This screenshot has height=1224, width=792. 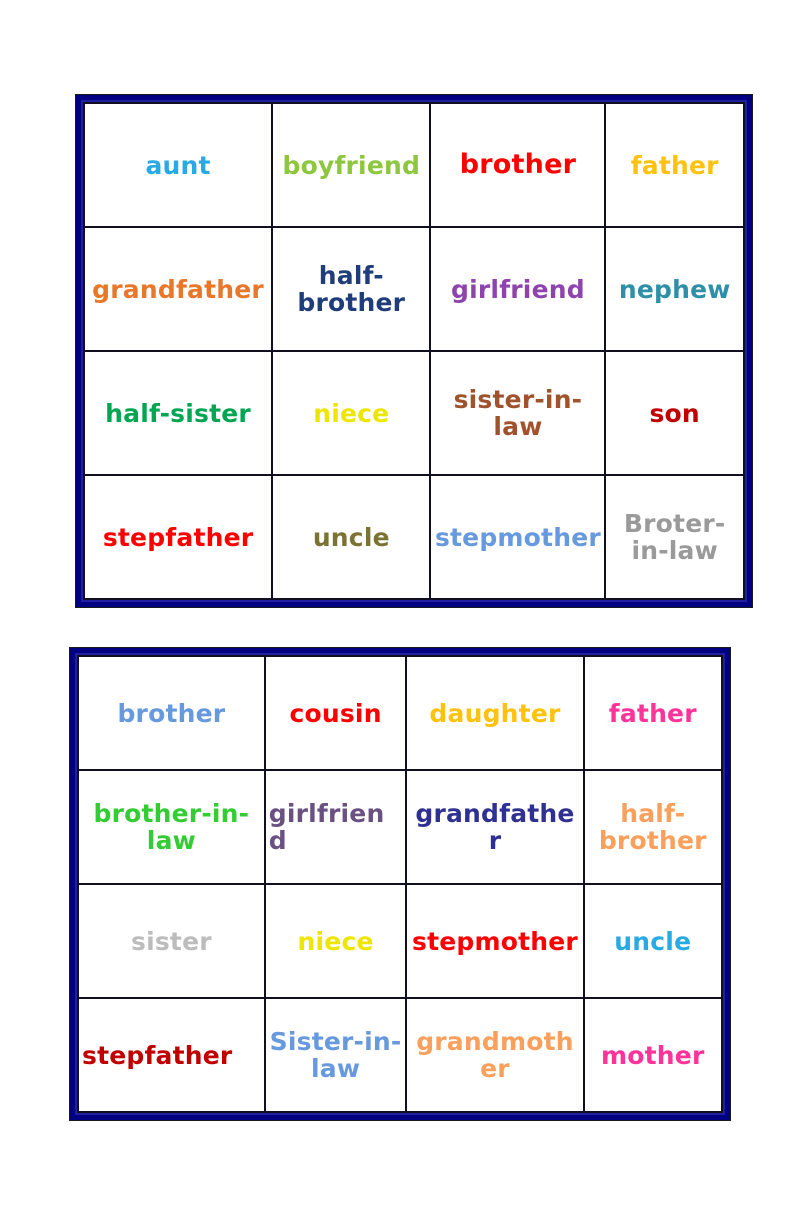 I want to click on bingo-row: grandfather half-brother girlfriend nephew, so click(x=413, y=289).